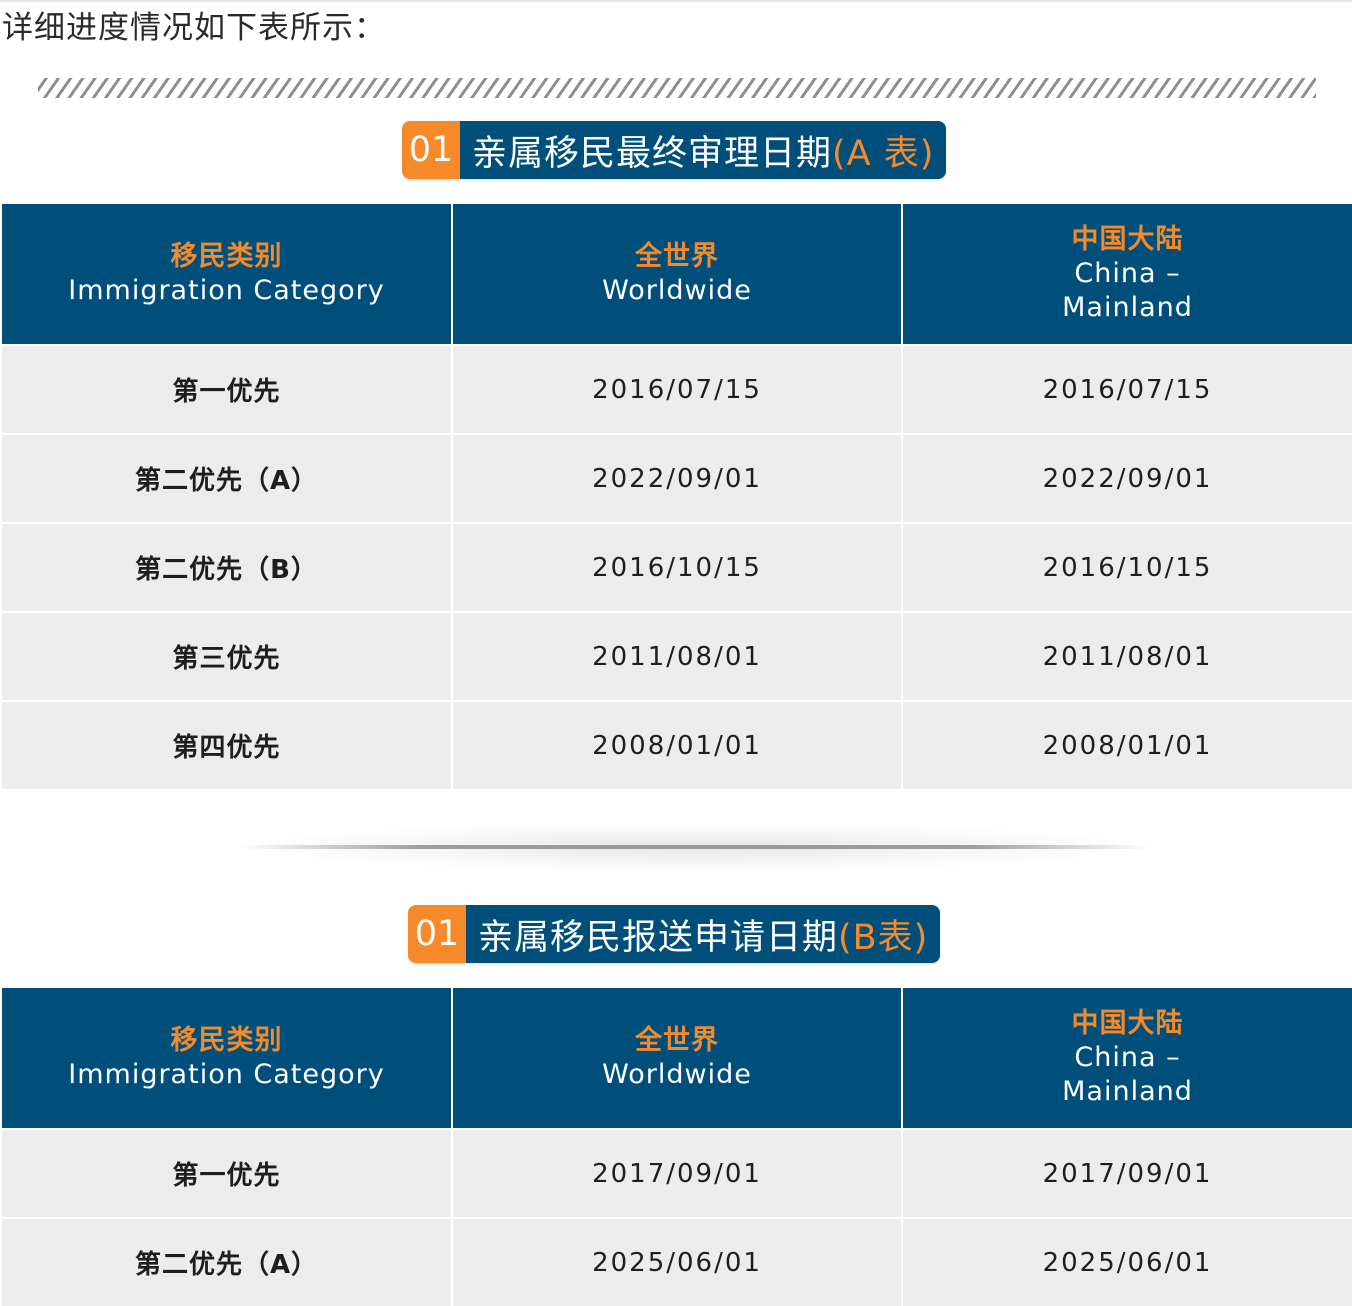 Image resolution: width=1352 pixels, height=1306 pixels. What do you see at coordinates (227, 656) in the screenshot?
I see `category-cell: 第三优先` at bounding box center [227, 656].